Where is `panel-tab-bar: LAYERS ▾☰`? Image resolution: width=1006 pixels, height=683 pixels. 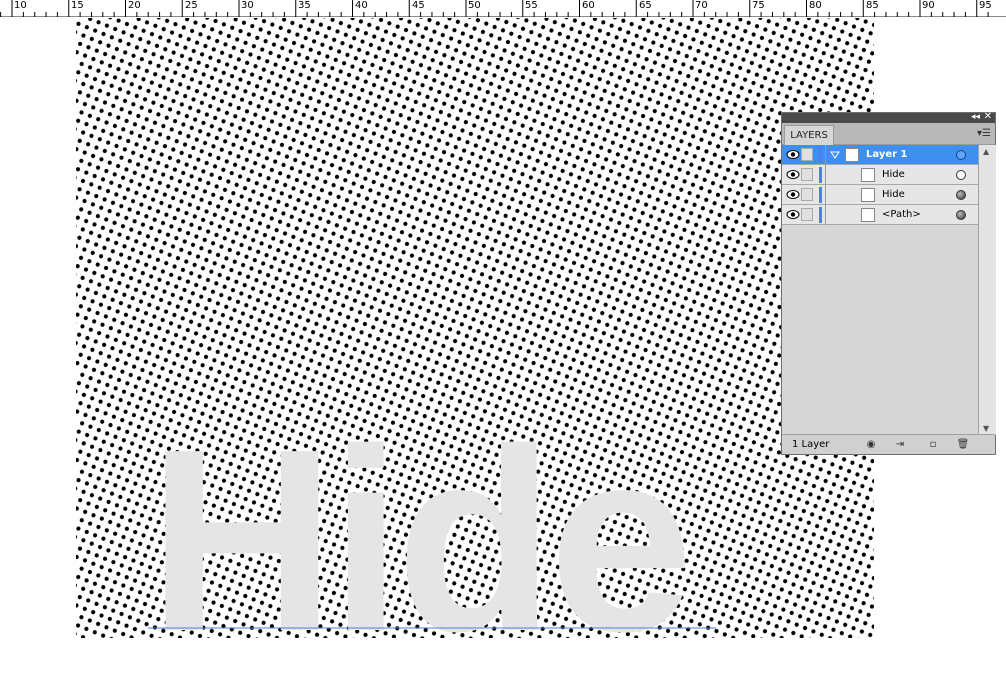
panel-tab-bar: LAYERS ▾☰ is located at coordinates (888, 134).